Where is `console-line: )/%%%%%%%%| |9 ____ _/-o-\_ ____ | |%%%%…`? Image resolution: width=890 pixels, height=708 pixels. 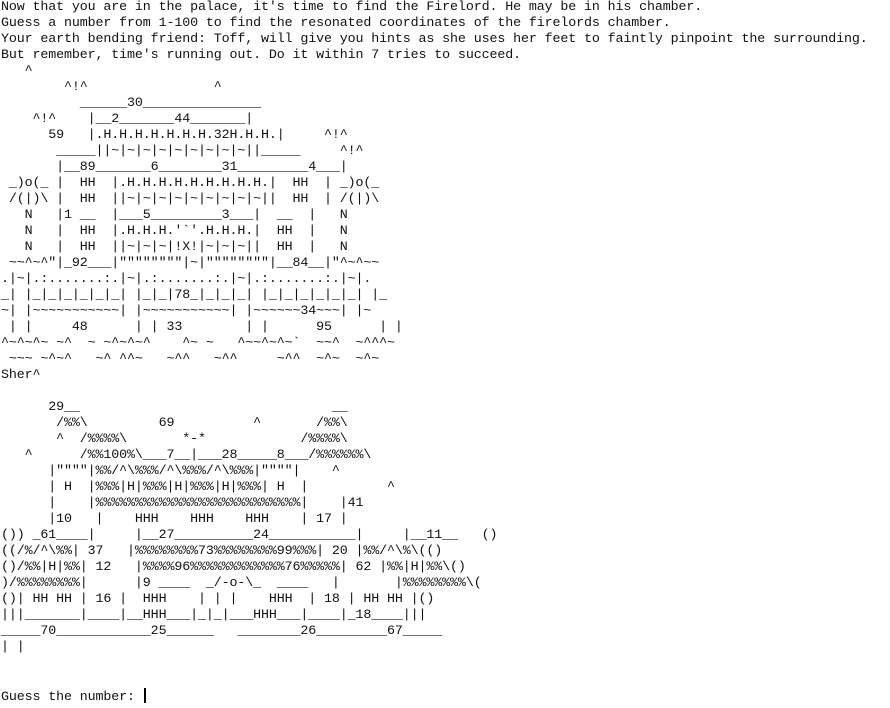
console-line: )/%%%%%%%%| |9 ____ _/-o-\_ ____ | |%%%%… is located at coordinates (241, 583).